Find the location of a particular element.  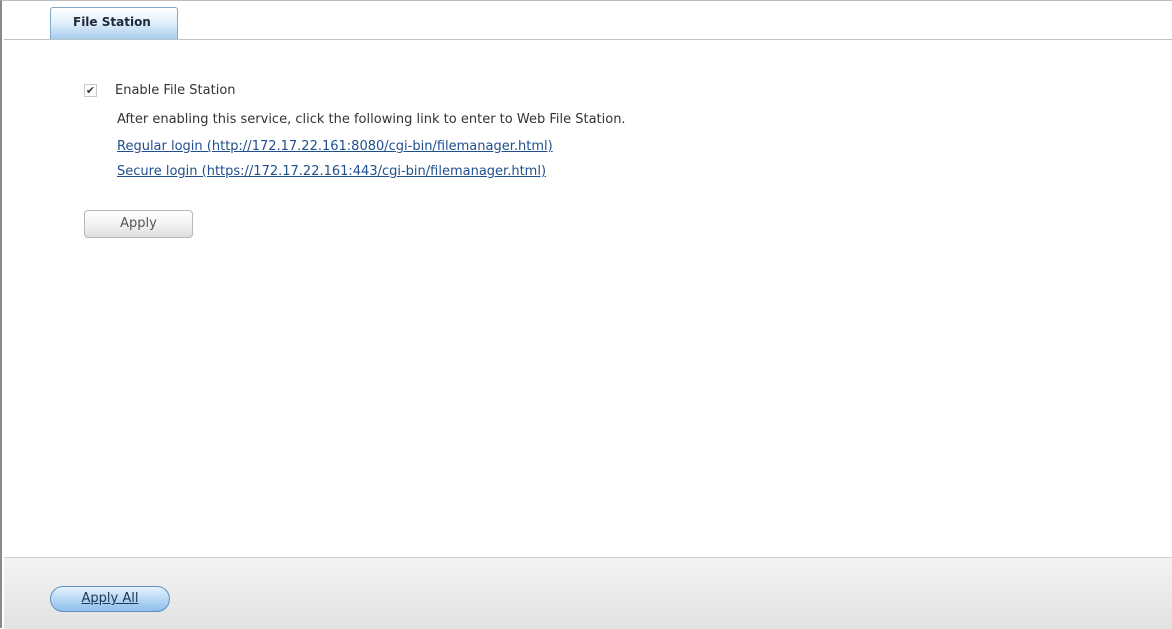

apply-button: Apply is located at coordinates (138, 224).